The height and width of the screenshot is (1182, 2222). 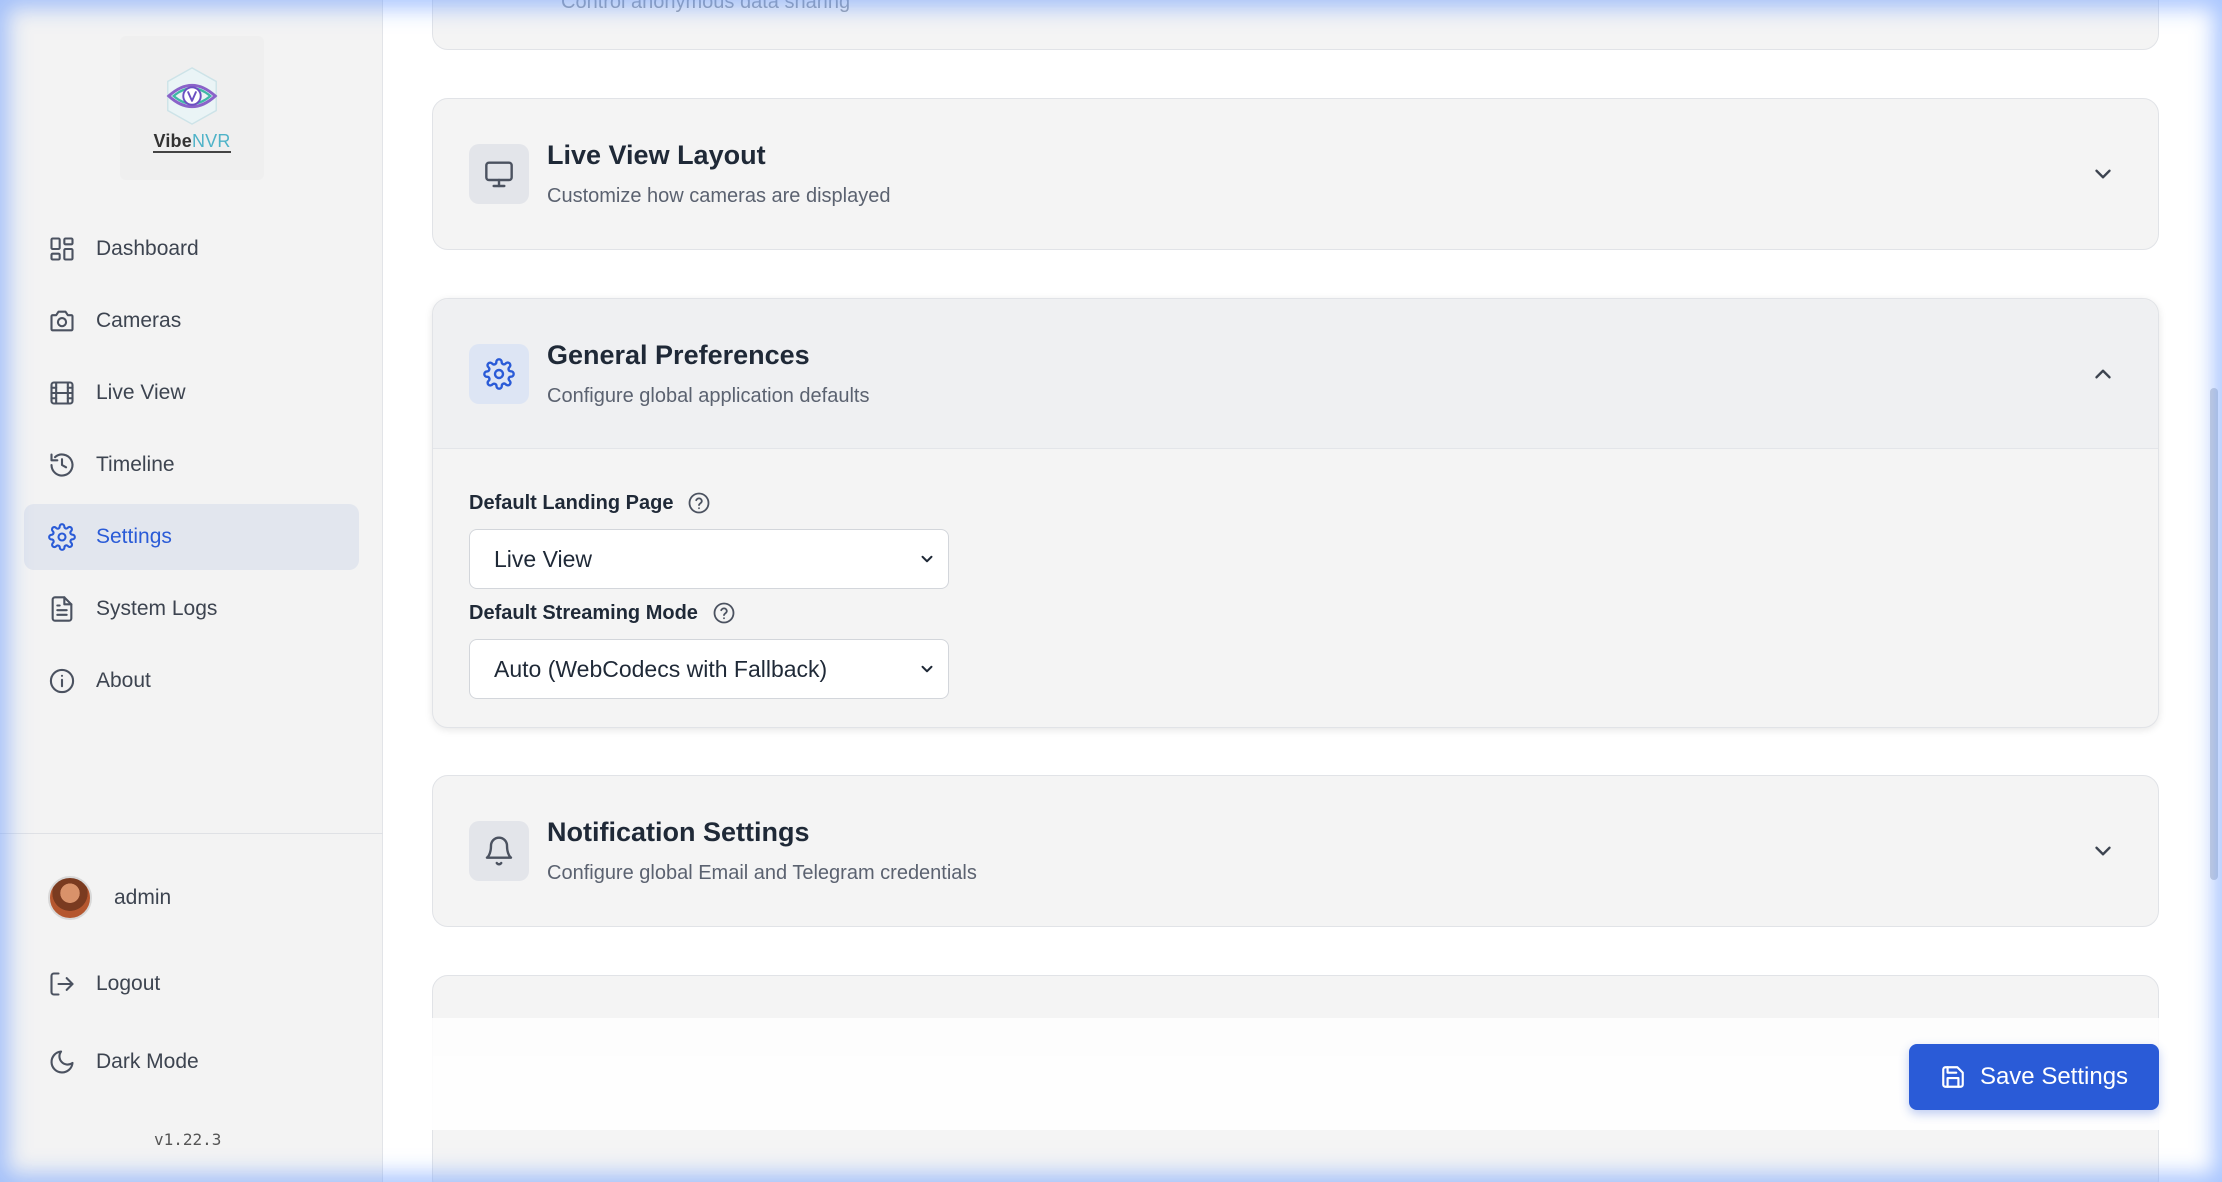 What do you see at coordinates (678, 832) in the screenshot?
I see `card-title: Notification Settings` at bounding box center [678, 832].